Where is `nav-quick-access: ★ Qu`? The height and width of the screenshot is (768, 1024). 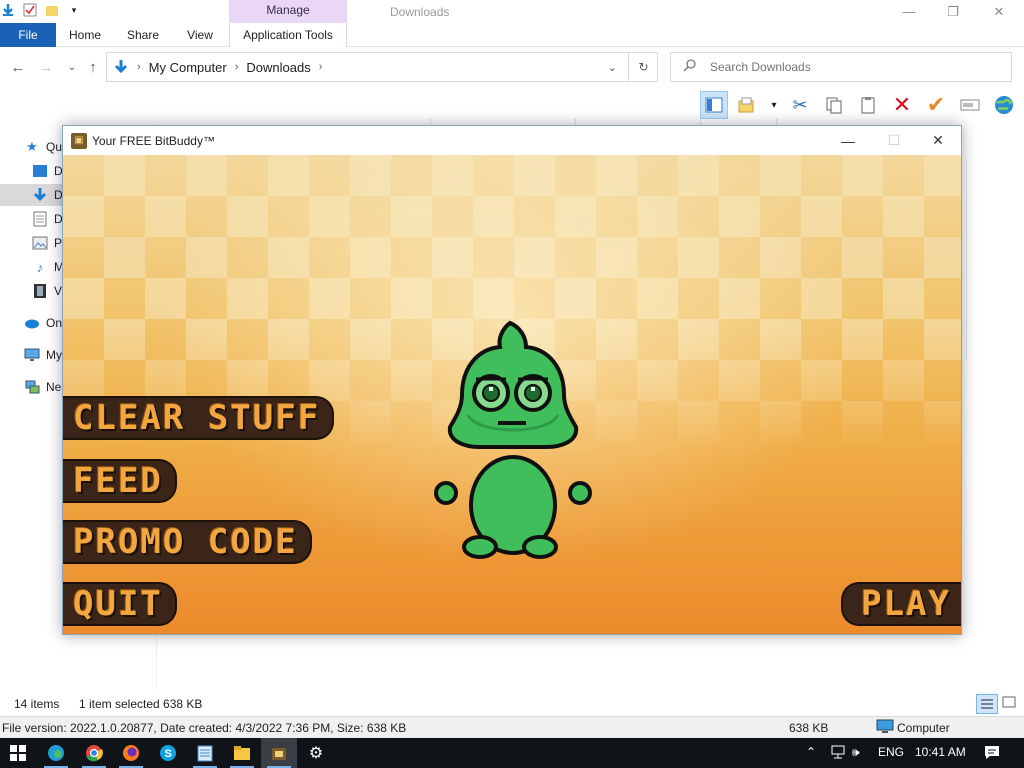 nav-quick-access: ★ Qu is located at coordinates (43, 147).